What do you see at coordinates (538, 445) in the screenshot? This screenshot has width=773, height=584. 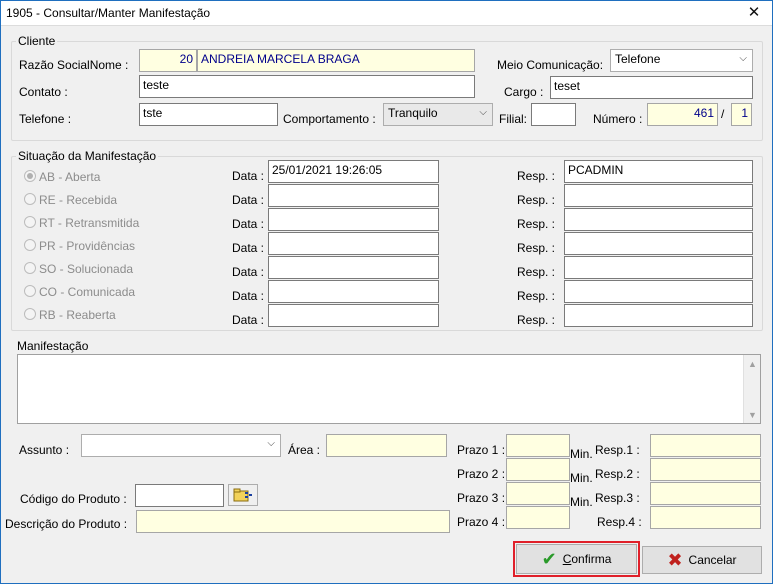 I see `prazo-1-field` at bounding box center [538, 445].